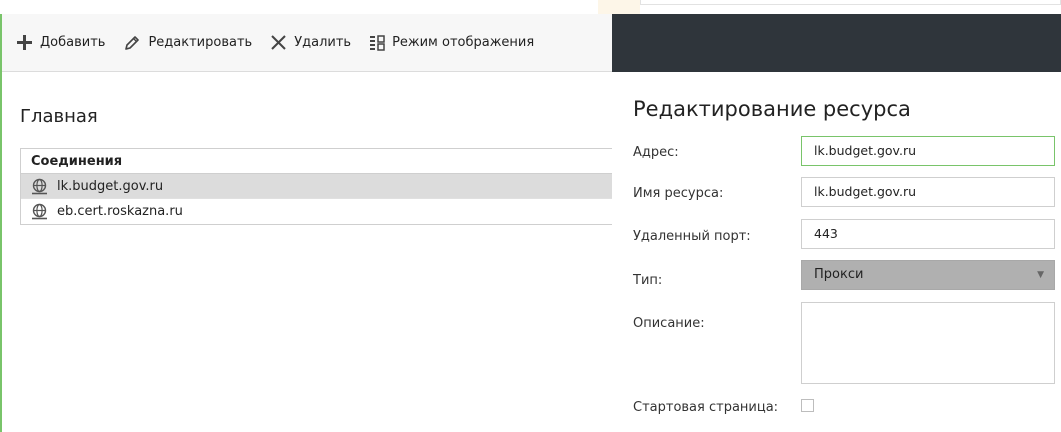  I want to click on background-window-strip, so click(530, 7).